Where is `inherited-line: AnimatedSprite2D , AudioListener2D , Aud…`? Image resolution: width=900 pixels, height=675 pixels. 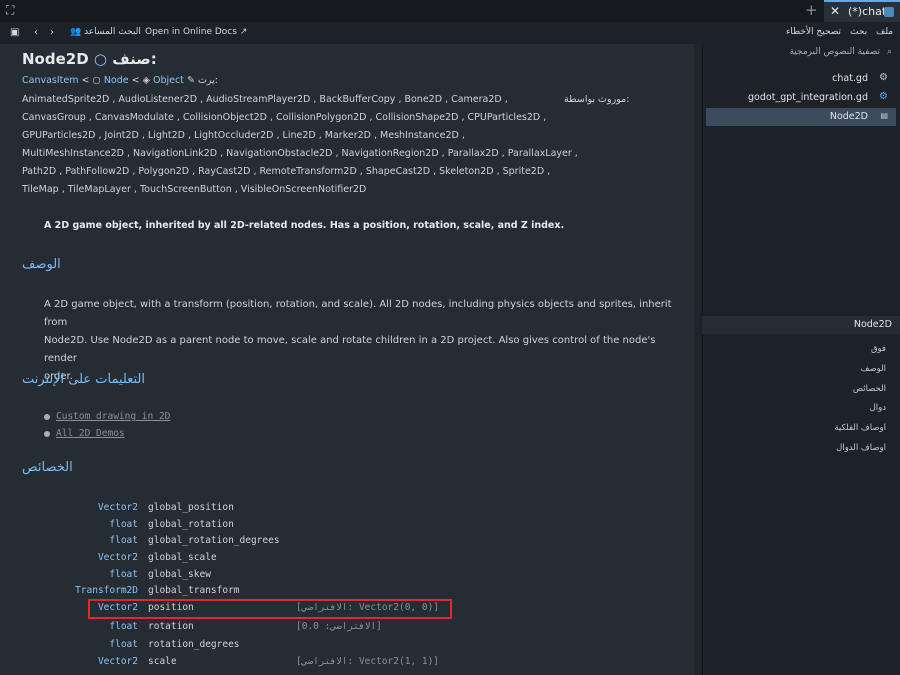
inherited-line: AnimatedSprite2D , AudioListener2D , Aud… is located at coordinates (265, 99).